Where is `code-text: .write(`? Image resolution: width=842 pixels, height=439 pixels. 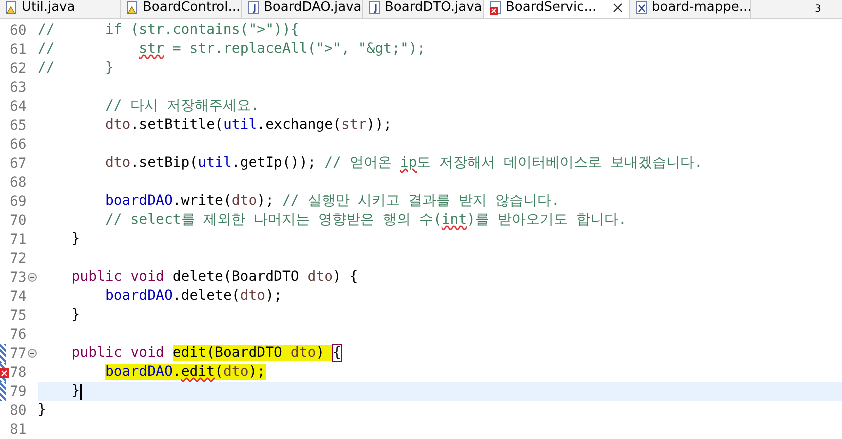 code-text: .write( is located at coordinates (202, 201).